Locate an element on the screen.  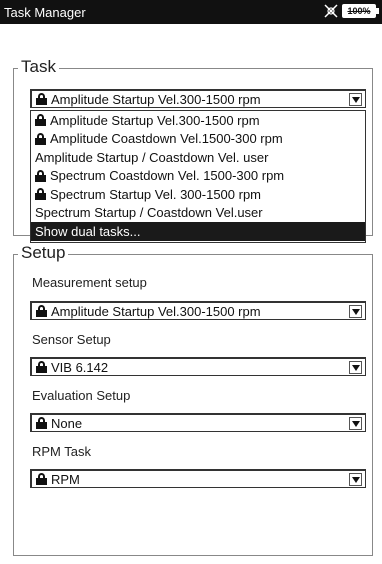
sensor-setup-value: VIB 6.142 is located at coordinates (80, 367).